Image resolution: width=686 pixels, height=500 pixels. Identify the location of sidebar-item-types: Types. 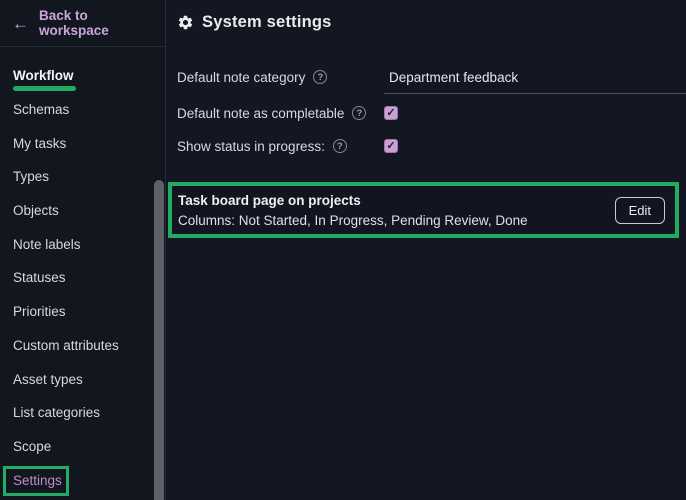
(82, 177).